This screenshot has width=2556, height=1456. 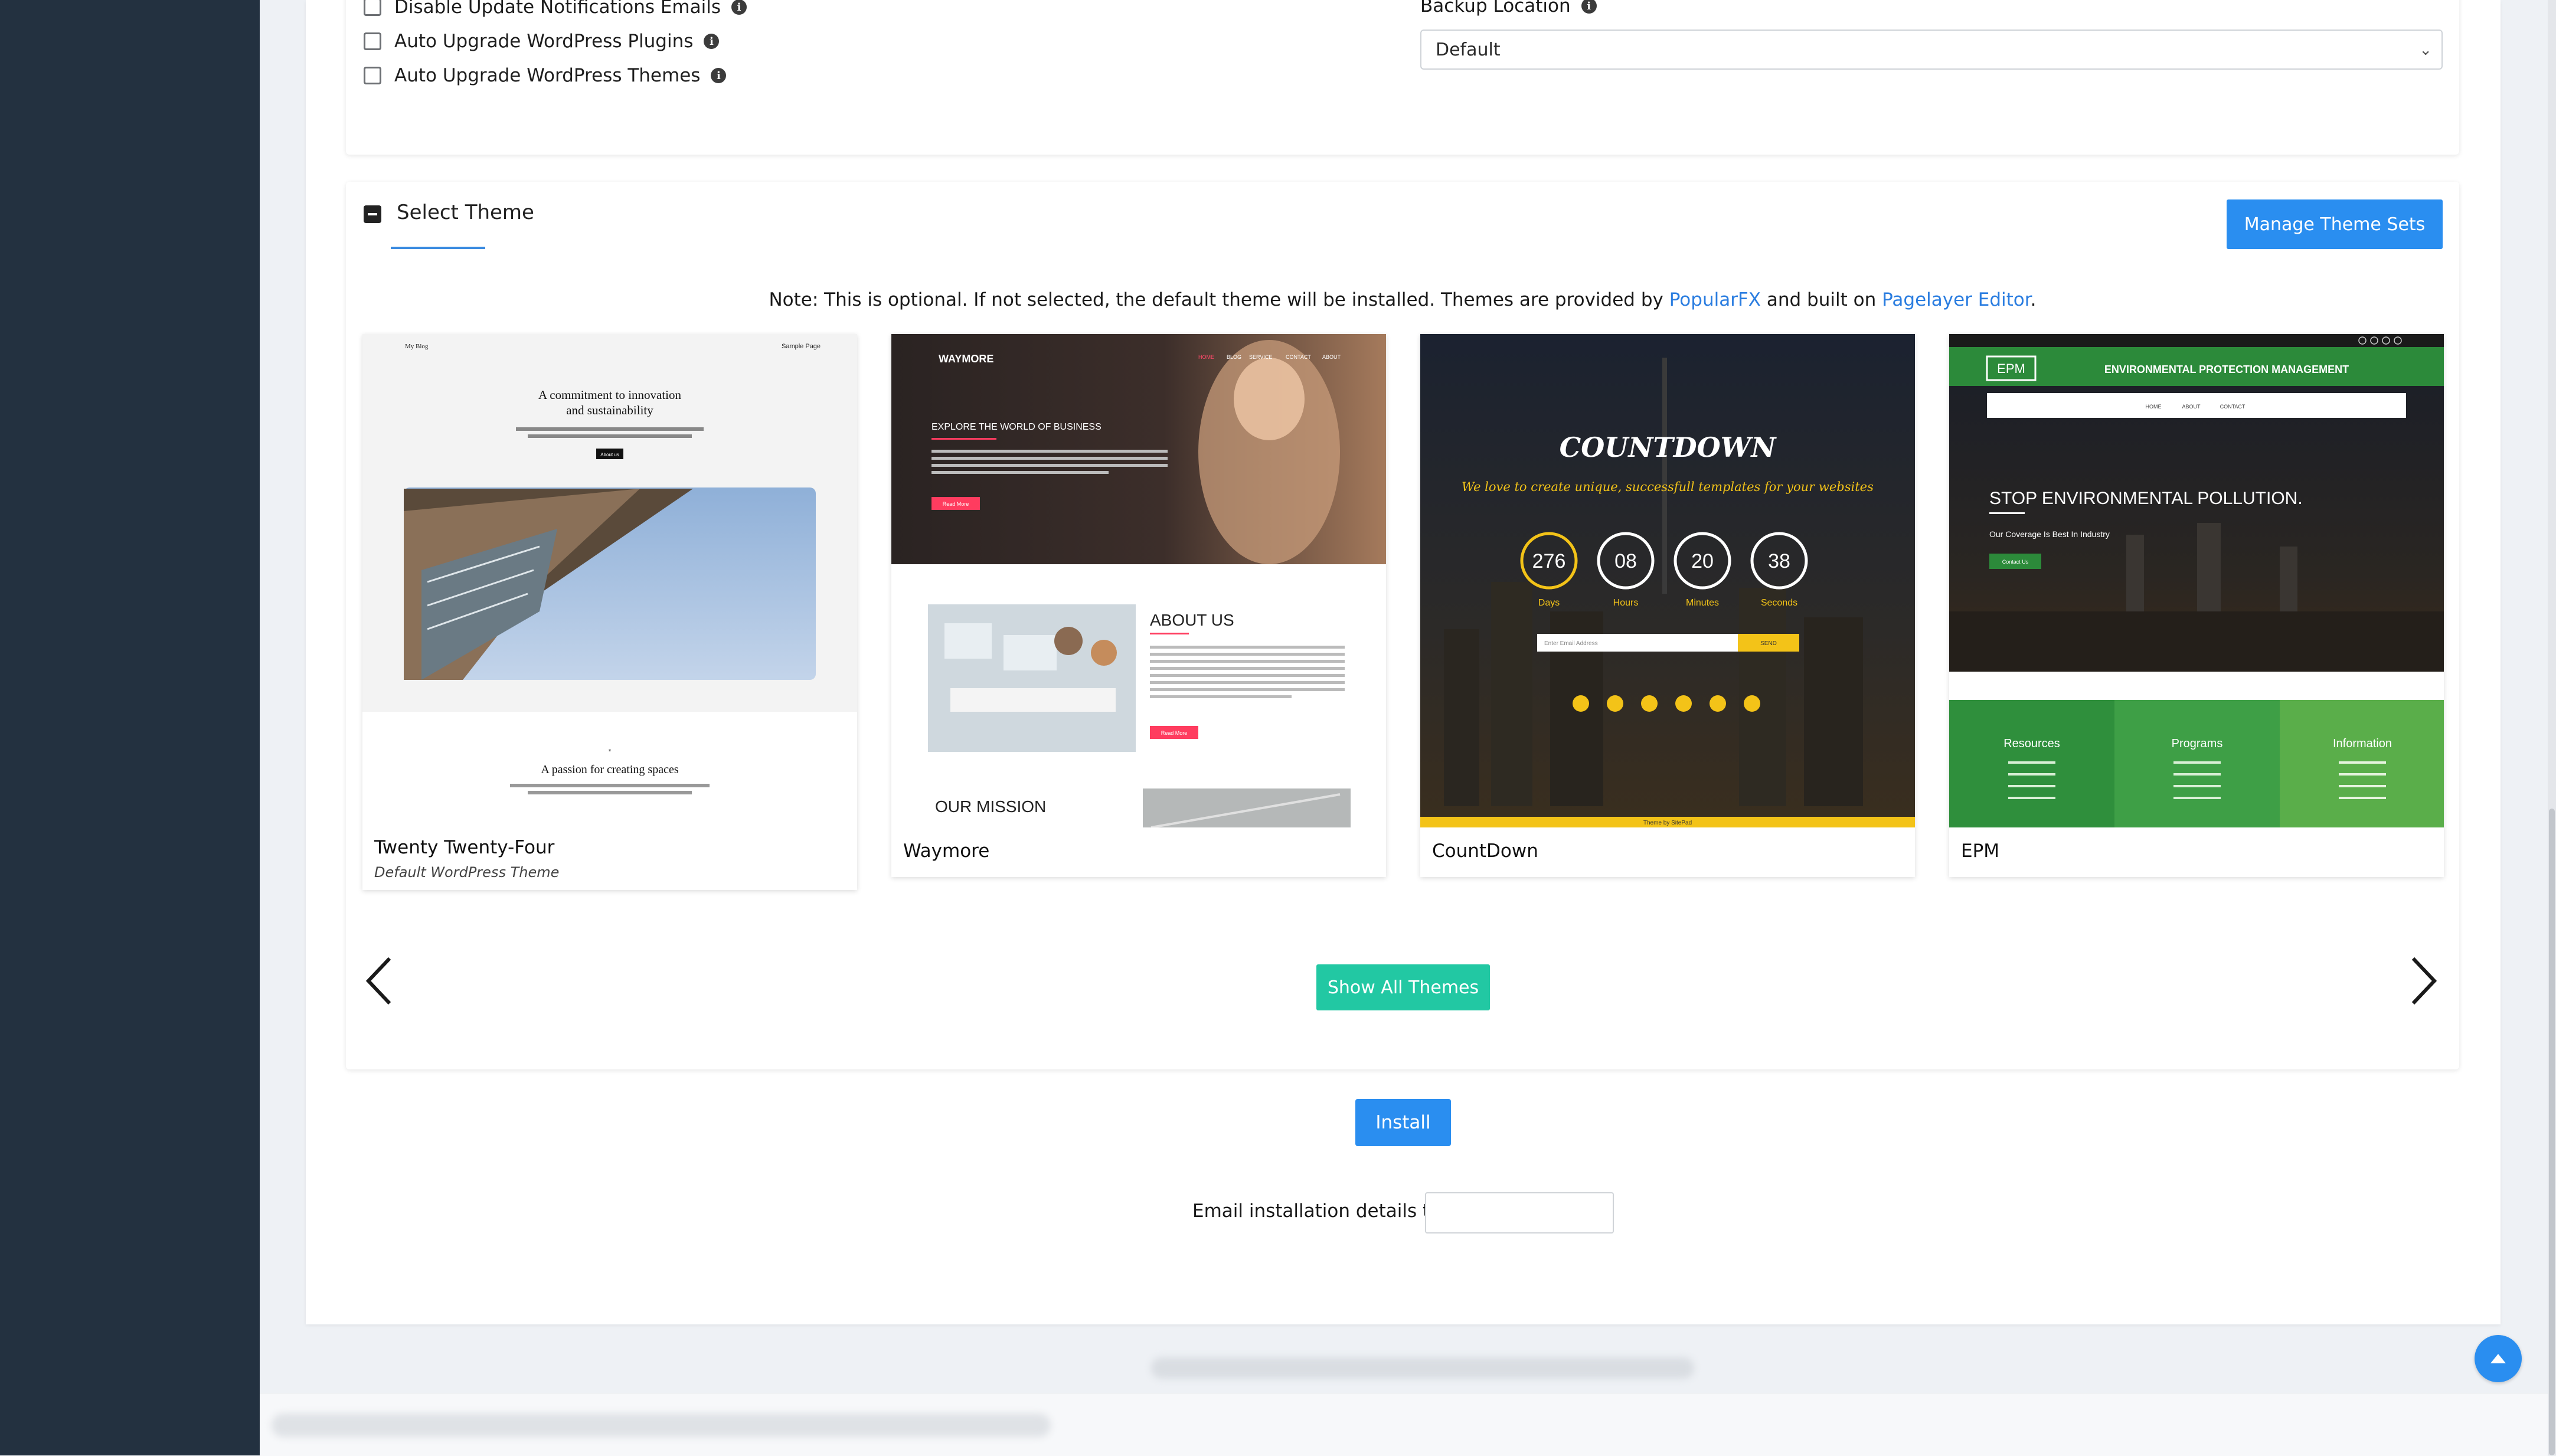 I want to click on preview-section-title: A passion for creating spaces, so click(x=609, y=769).